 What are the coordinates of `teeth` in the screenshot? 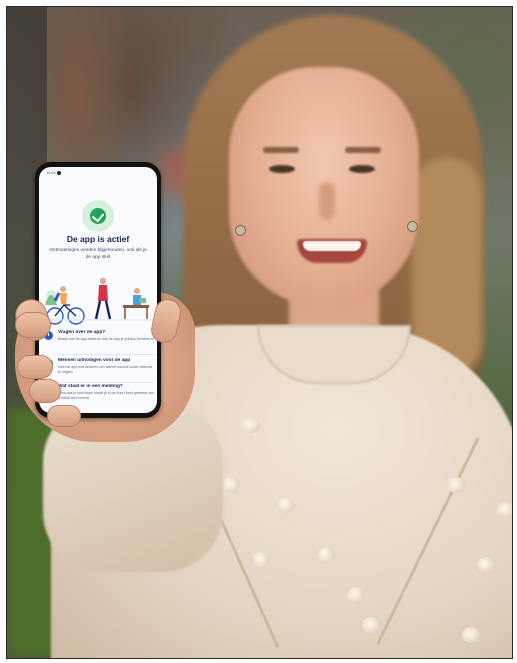 It's located at (332, 246).